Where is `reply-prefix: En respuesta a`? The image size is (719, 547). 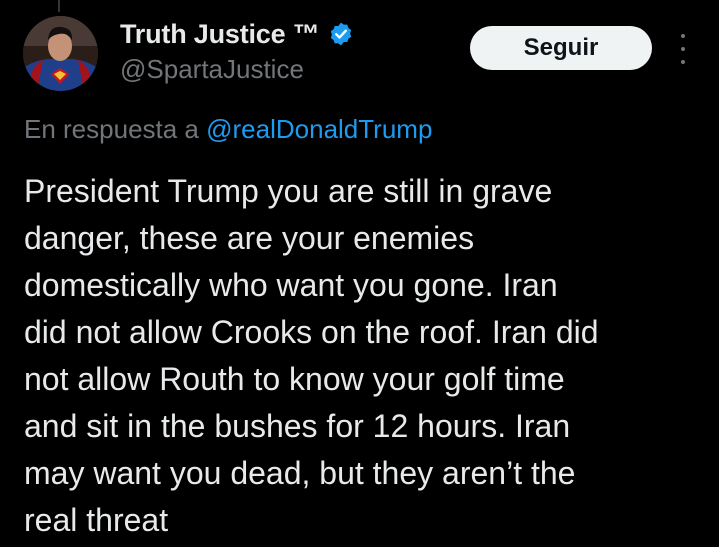
reply-prefix: En respuesta a is located at coordinates (115, 129).